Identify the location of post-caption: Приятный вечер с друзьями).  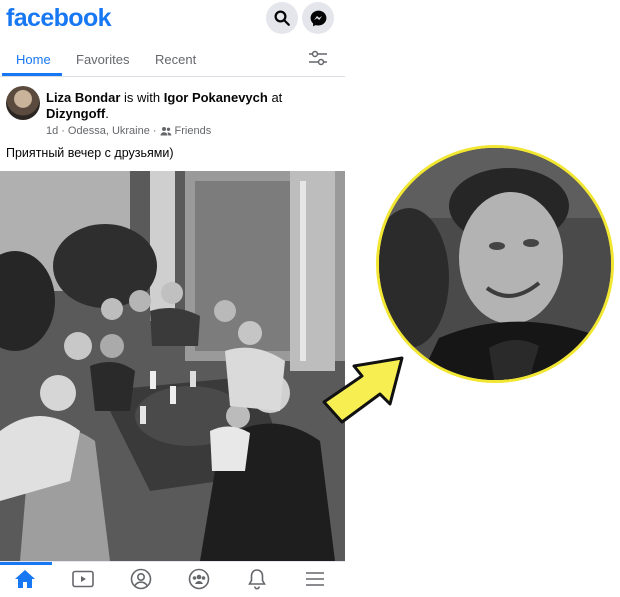
(90, 153).